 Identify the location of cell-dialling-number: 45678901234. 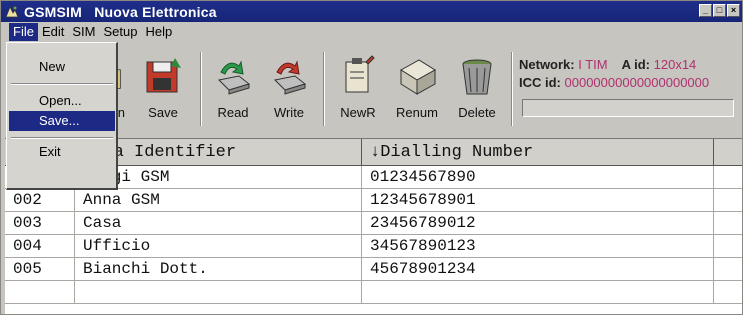
(538, 269).